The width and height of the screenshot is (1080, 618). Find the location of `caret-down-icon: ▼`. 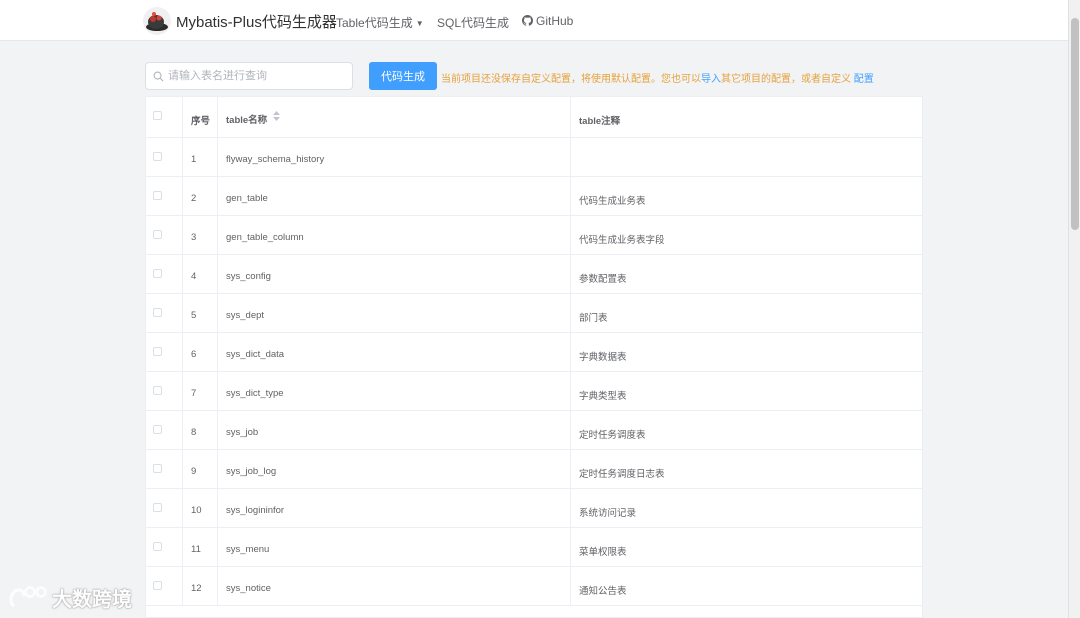

caret-down-icon: ▼ is located at coordinates (419, 24).